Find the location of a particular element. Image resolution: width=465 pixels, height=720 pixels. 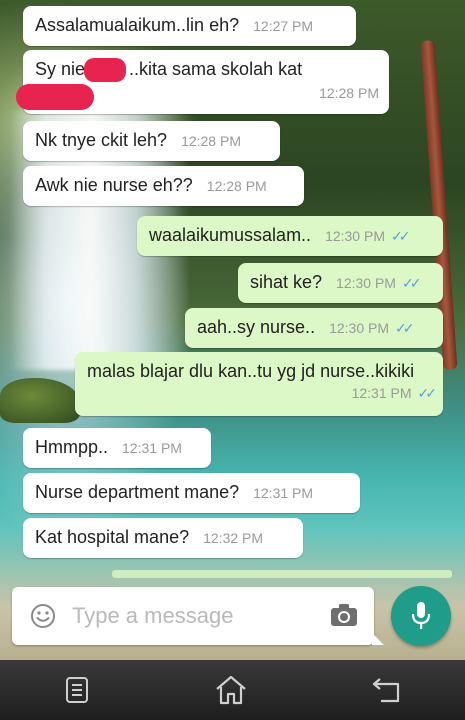

mic-icon is located at coordinates (421, 615).